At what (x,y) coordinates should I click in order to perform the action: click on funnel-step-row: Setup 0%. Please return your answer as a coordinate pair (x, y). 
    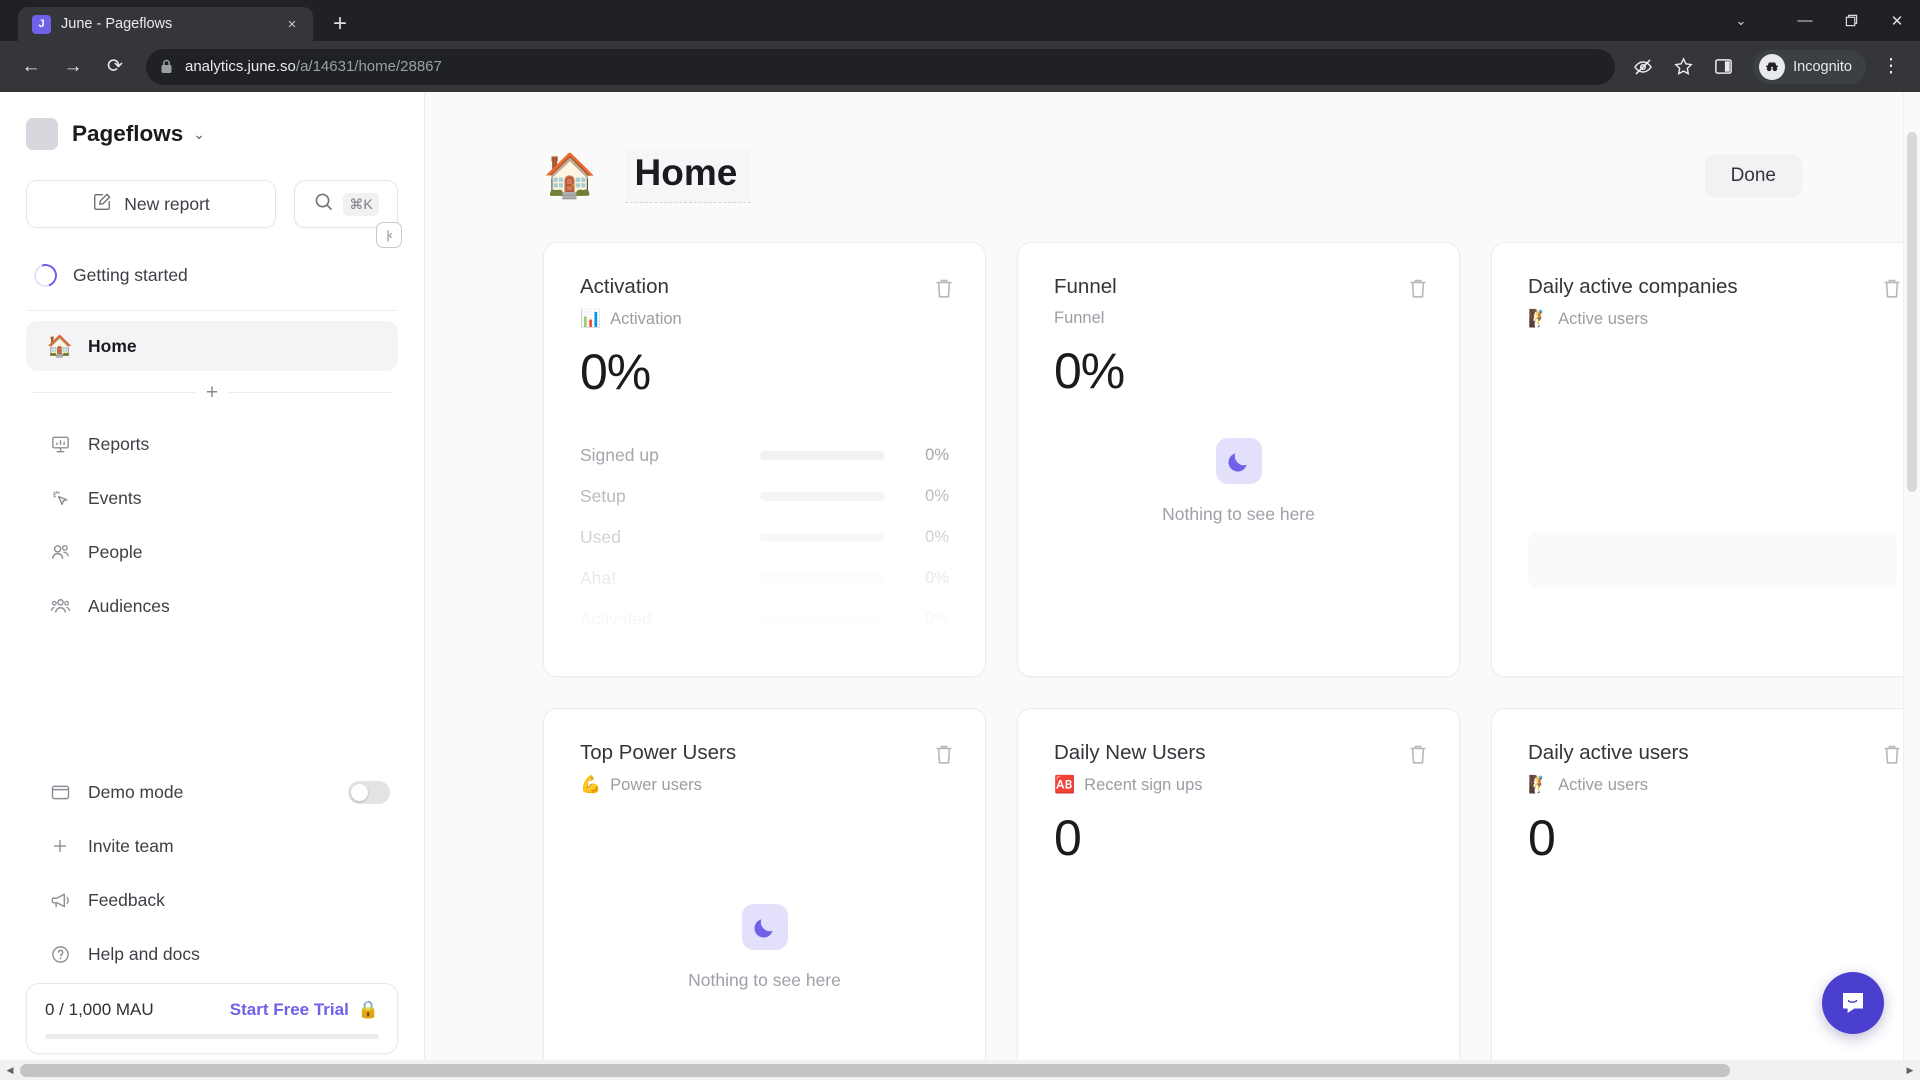
    Looking at the image, I should click on (764, 496).